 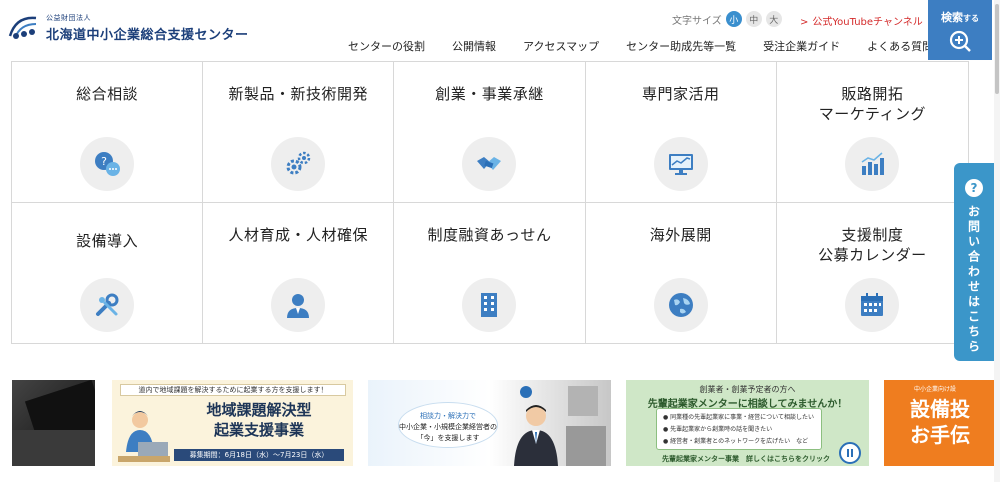 I want to click on nav-item-access-map: アクセスマップ, so click(x=561, y=46).